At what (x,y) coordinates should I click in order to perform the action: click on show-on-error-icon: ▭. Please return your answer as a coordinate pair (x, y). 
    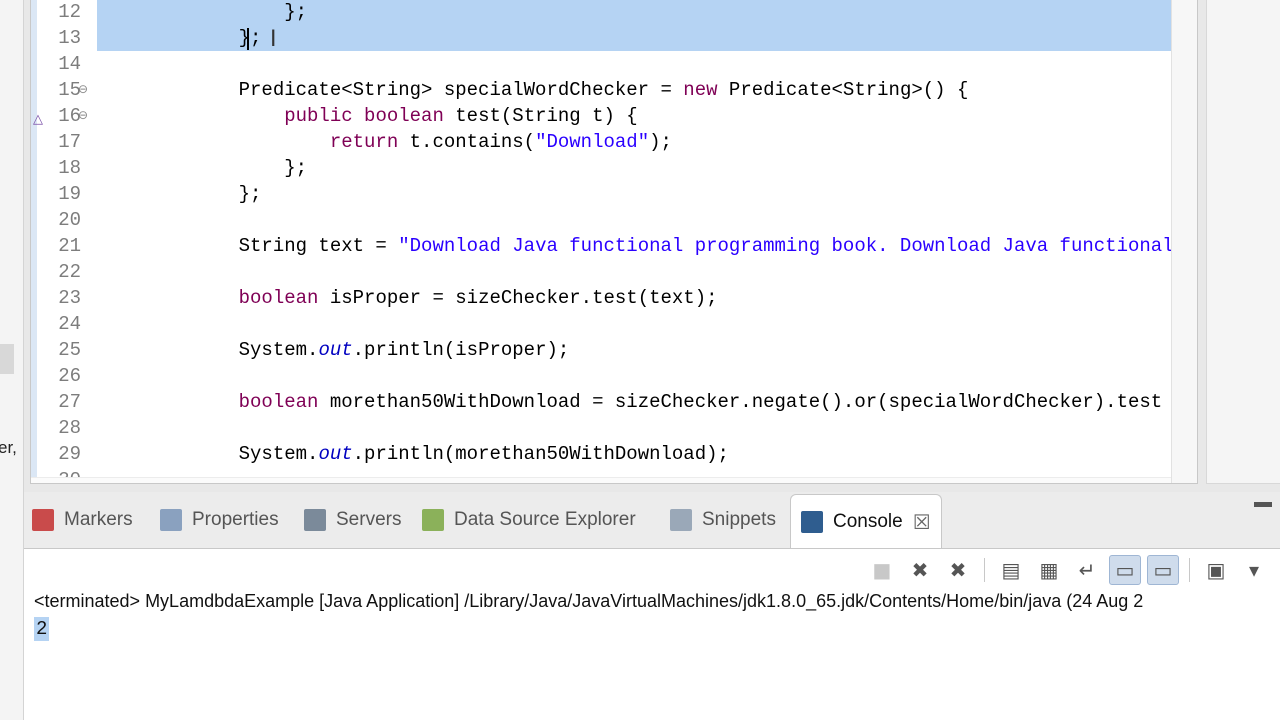
    Looking at the image, I should click on (1163, 570).